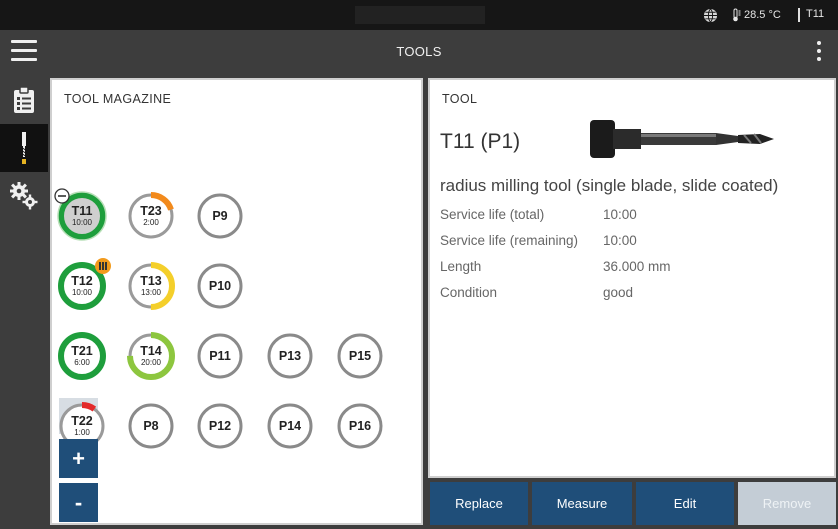  I want to click on temperature-indicator: 28.5 °C, so click(755, 15).